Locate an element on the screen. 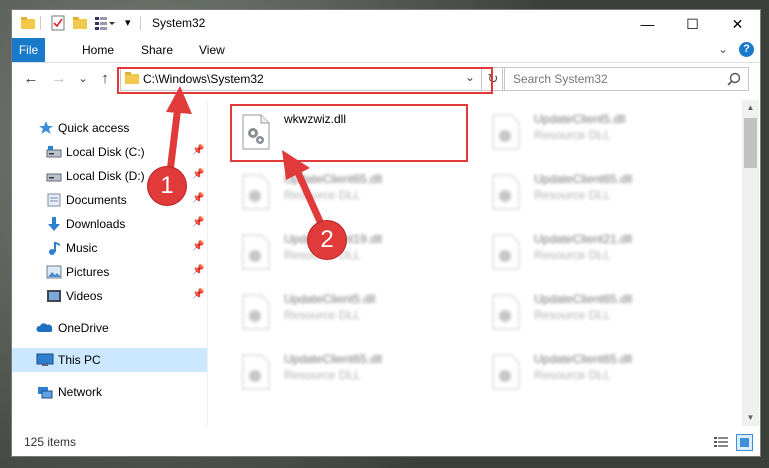  step-2-badge: 2 is located at coordinates (327, 240).